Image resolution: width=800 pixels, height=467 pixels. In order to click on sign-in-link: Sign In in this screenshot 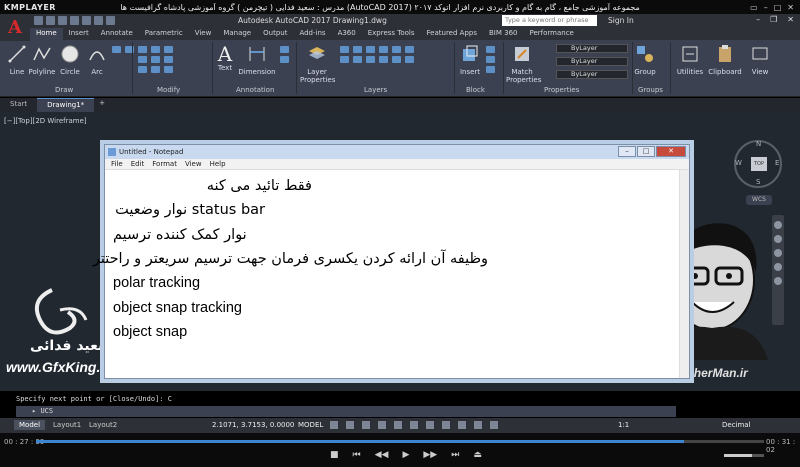, I will do `click(621, 20)`.